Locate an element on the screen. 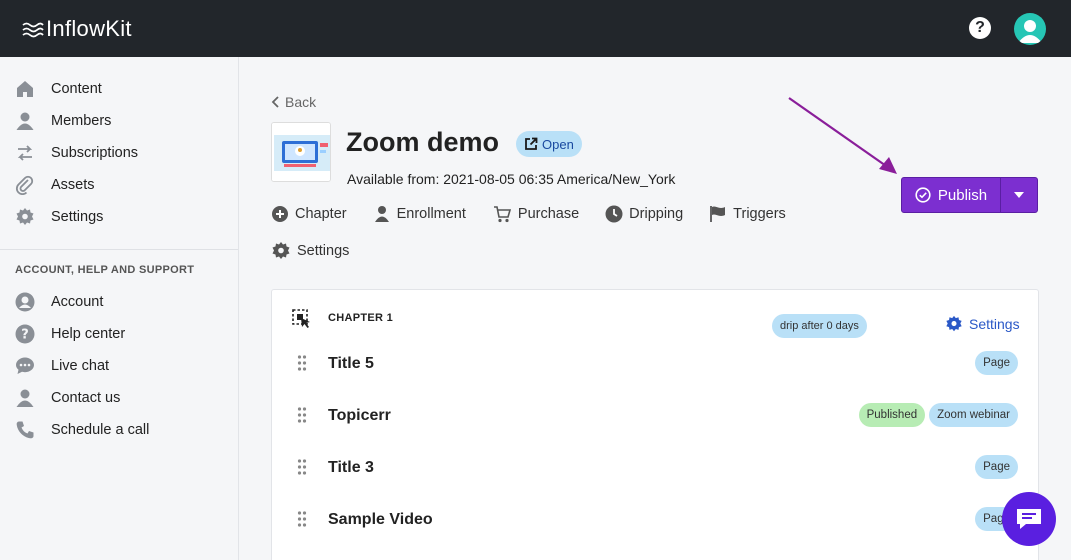 This screenshot has height=560, width=1071. tab-triggers: Triggers is located at coordinates (747, 214).